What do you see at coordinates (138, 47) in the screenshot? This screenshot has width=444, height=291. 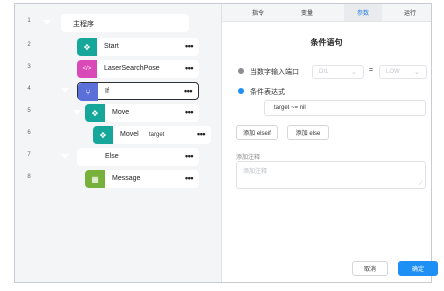 I see `node-start: ✥ Start •••` at bounding box center [138, 47].